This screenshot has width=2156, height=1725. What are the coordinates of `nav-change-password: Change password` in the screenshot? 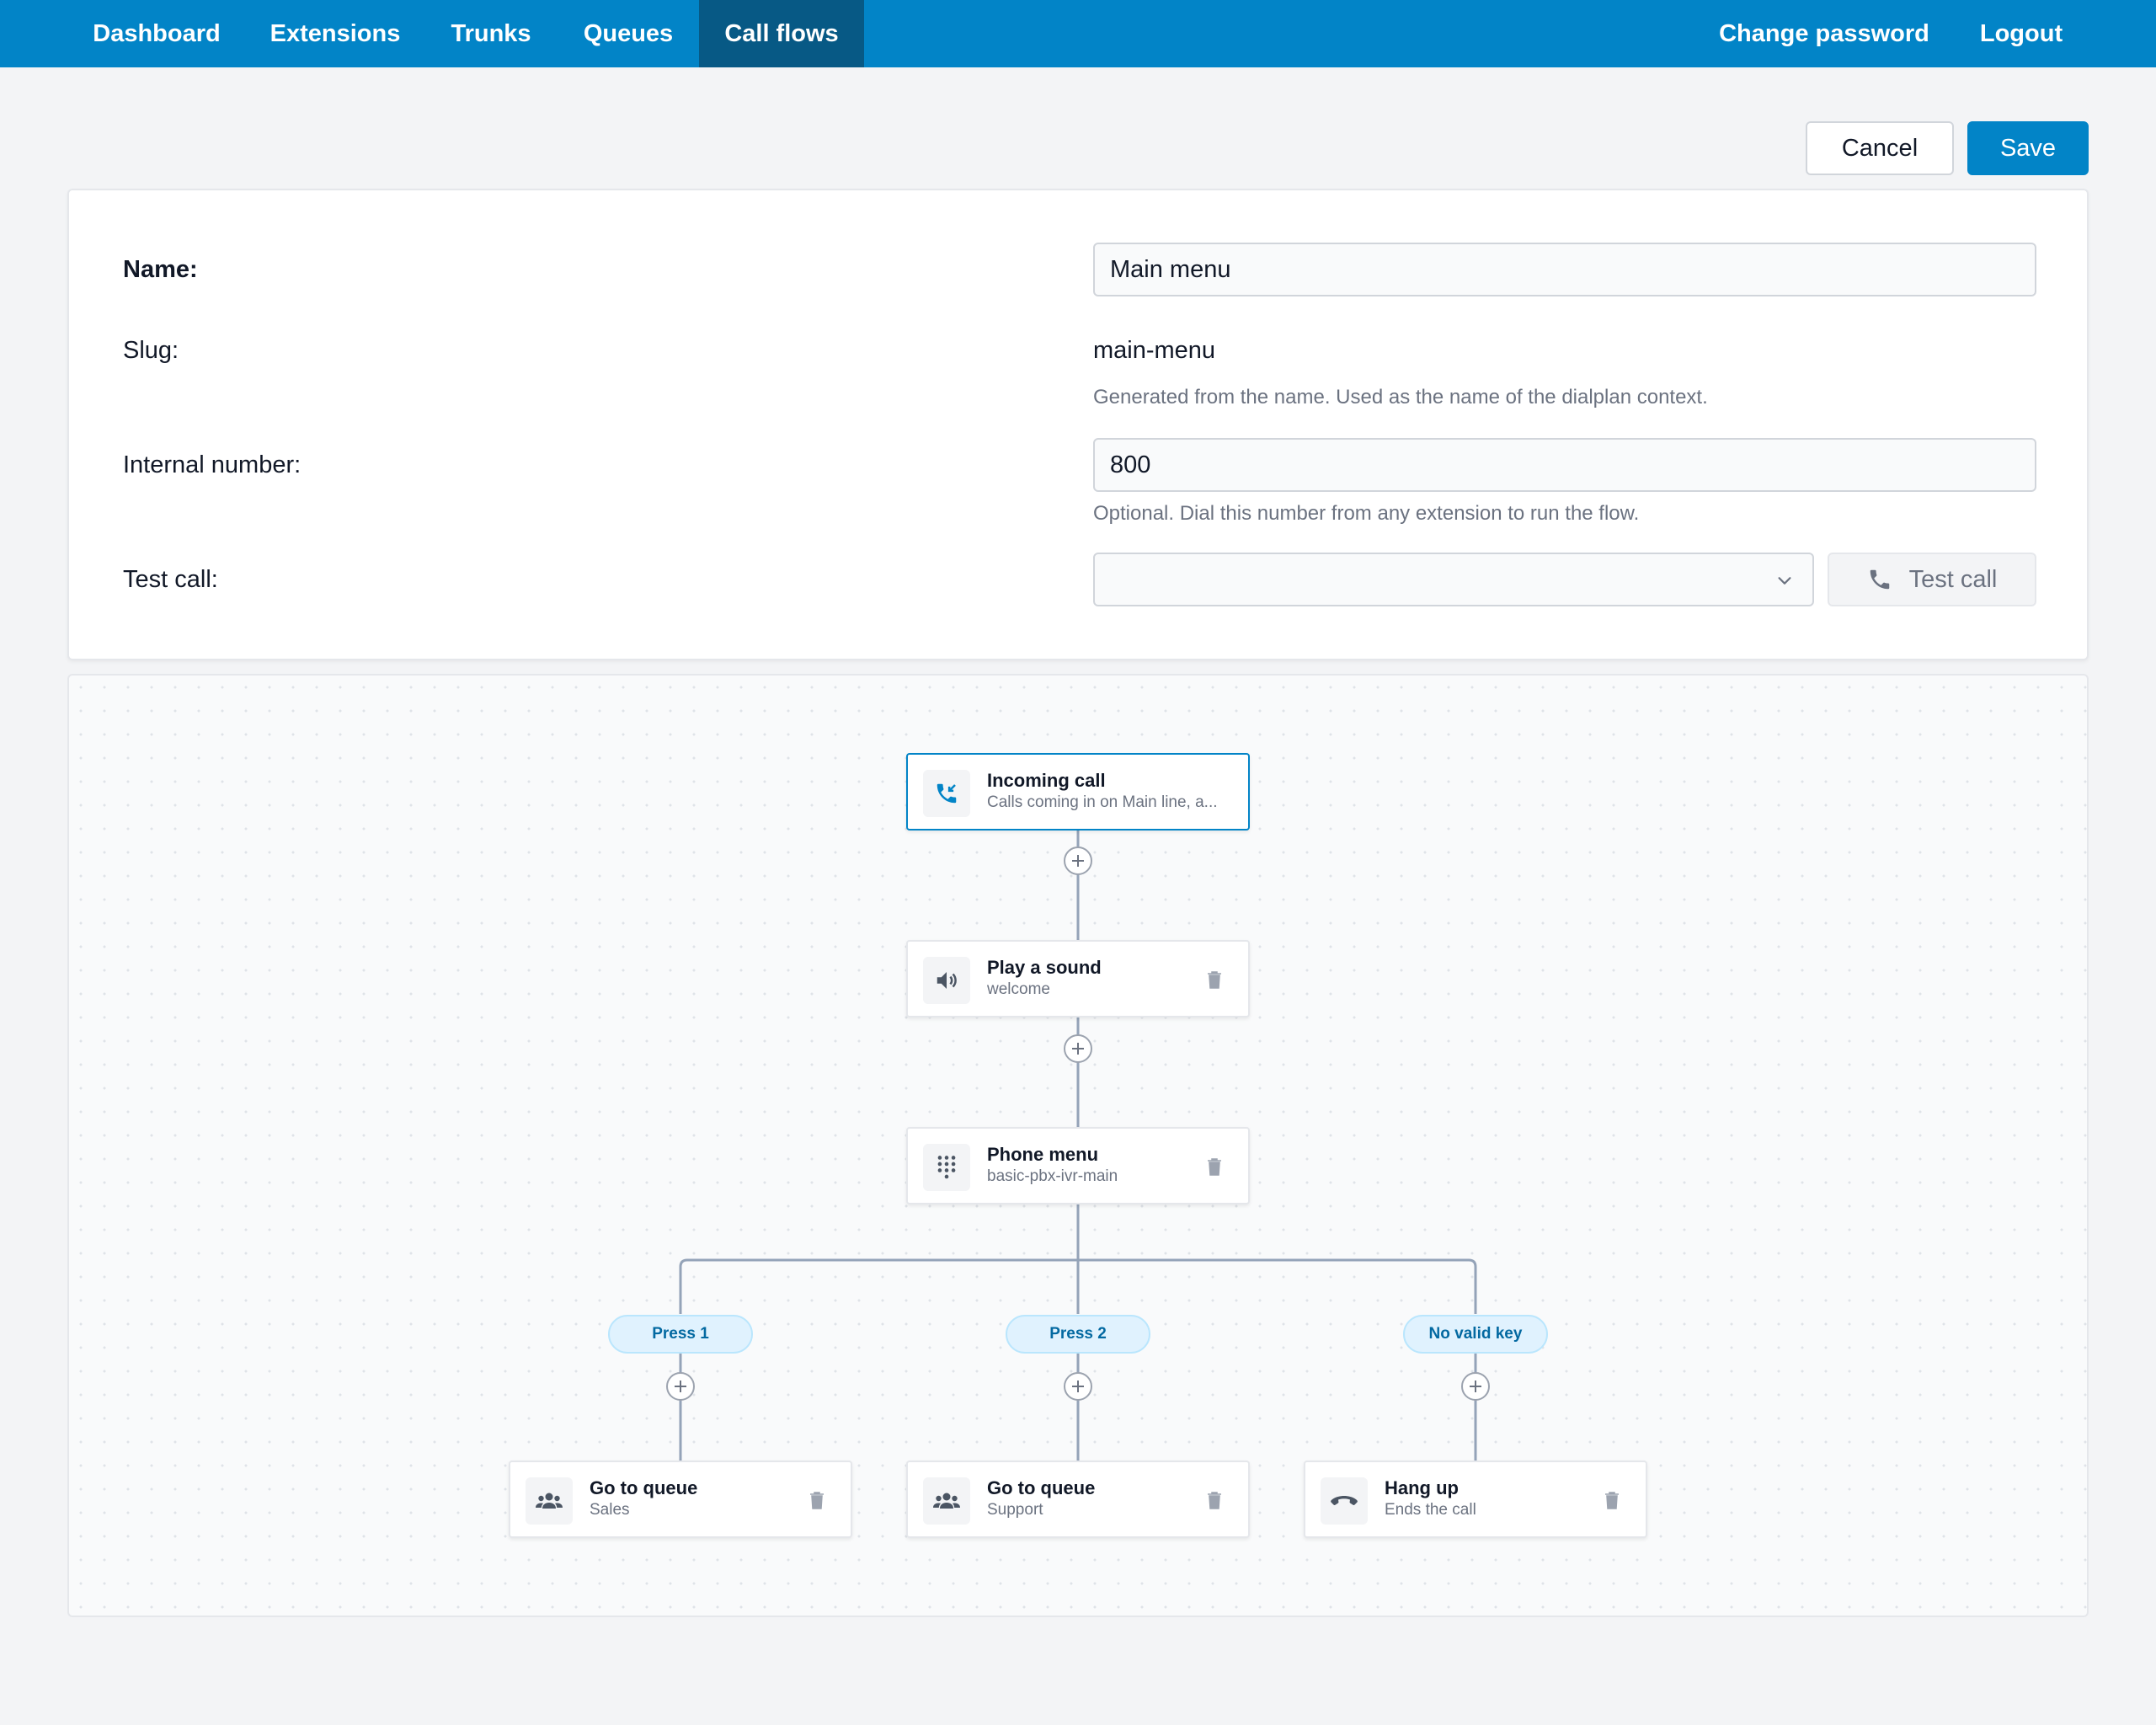 It's located at (1824, 33).